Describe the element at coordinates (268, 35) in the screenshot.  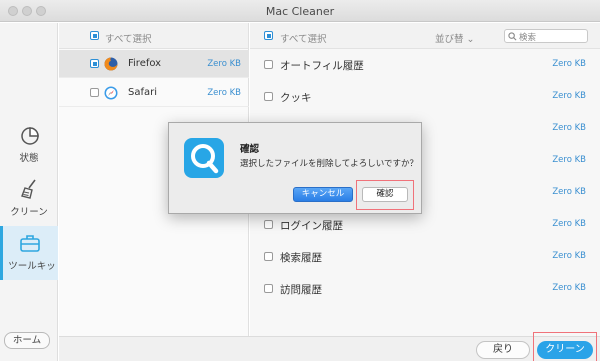
I see `history-select-all-checkbox` at that location.